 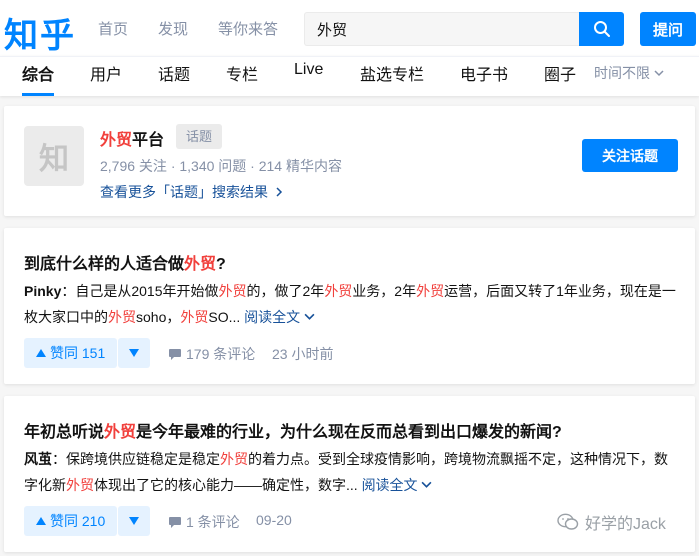 What do you see at coordinates (560, 73) in the screenshot?
I see `tab-circles: 圈子` at bounding box center [560, 73].